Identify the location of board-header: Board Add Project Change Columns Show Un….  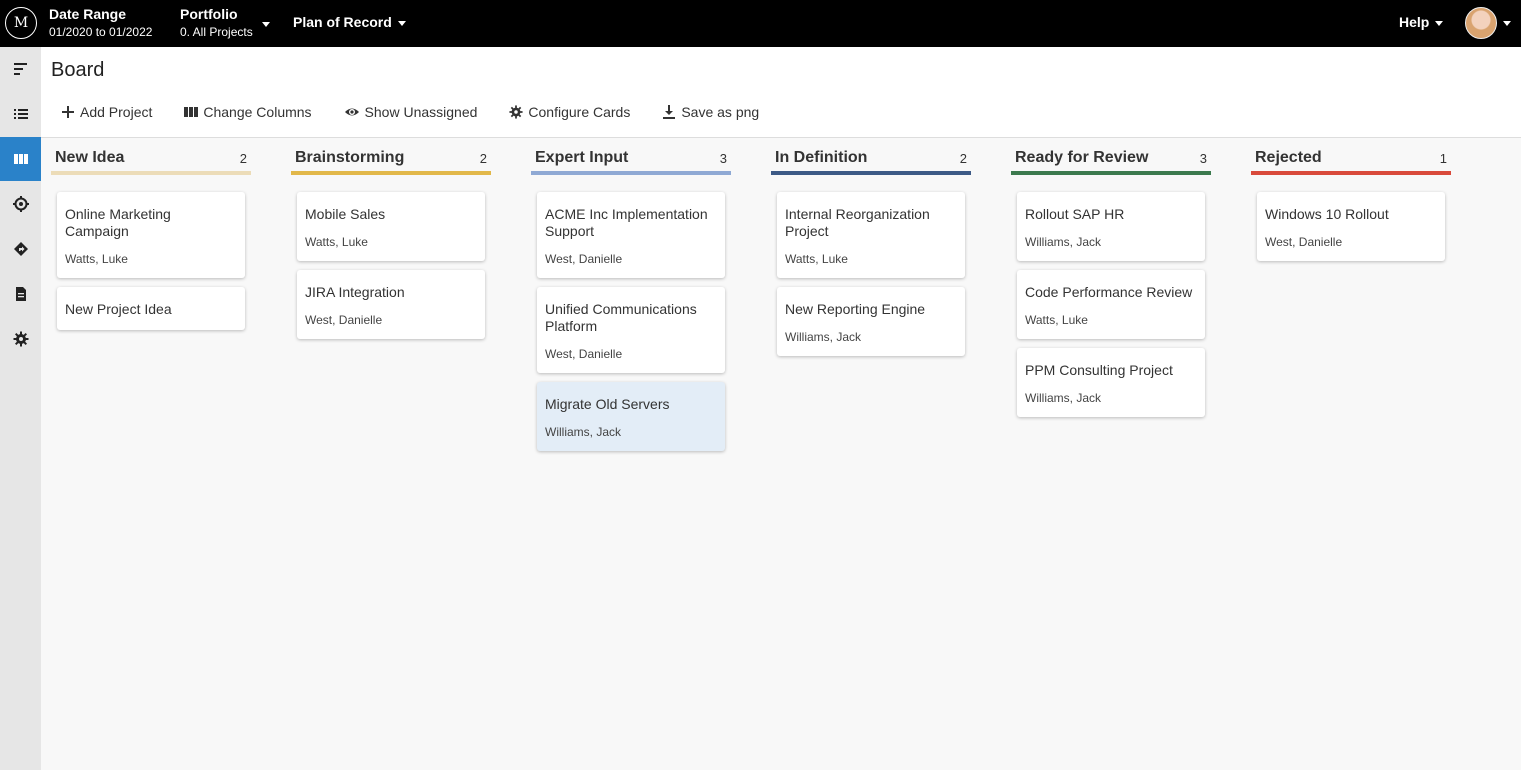
(781, 92).